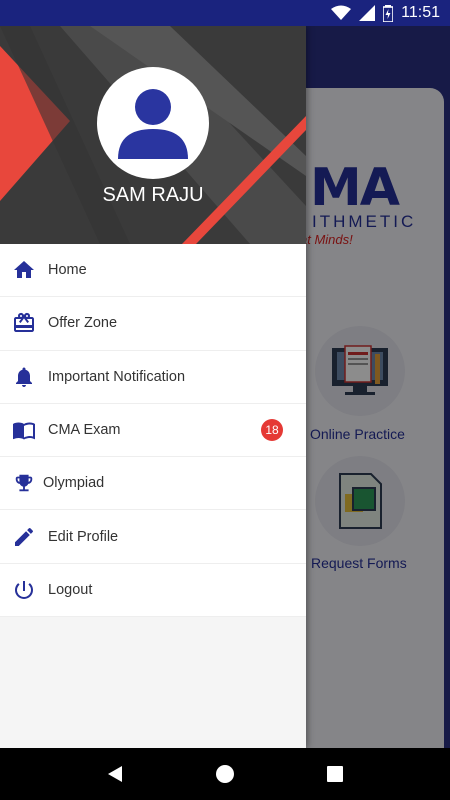 The height and width of the screenshot is (800, 450). Describe the element at coordinates (153, 195) in the screenshot. I see `user-name: SAM RAJU` at that location.